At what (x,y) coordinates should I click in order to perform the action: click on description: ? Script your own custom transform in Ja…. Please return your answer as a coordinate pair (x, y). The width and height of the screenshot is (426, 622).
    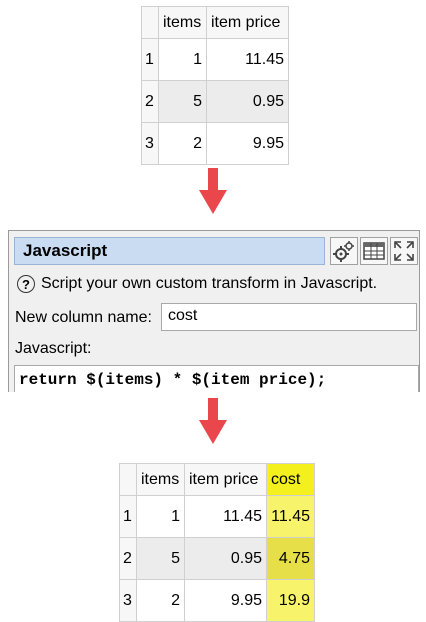
    Looking at the image, I should click on (197, 284).